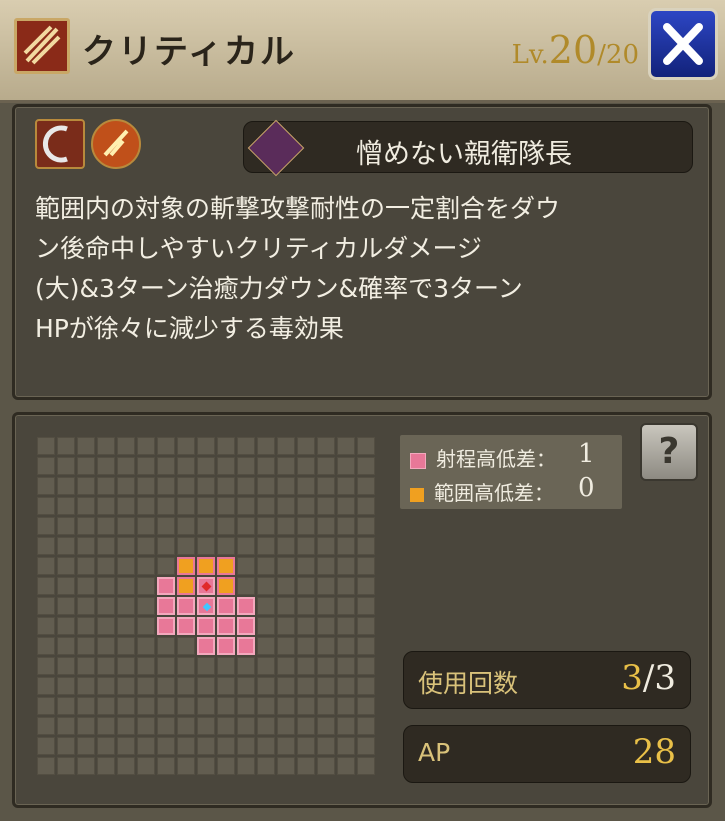 This screenshot has height=821, width=725. What do you see at coordinates (669, 452) in the screenshot?
I see `help-button: ?` at bounding box center [669, 452].